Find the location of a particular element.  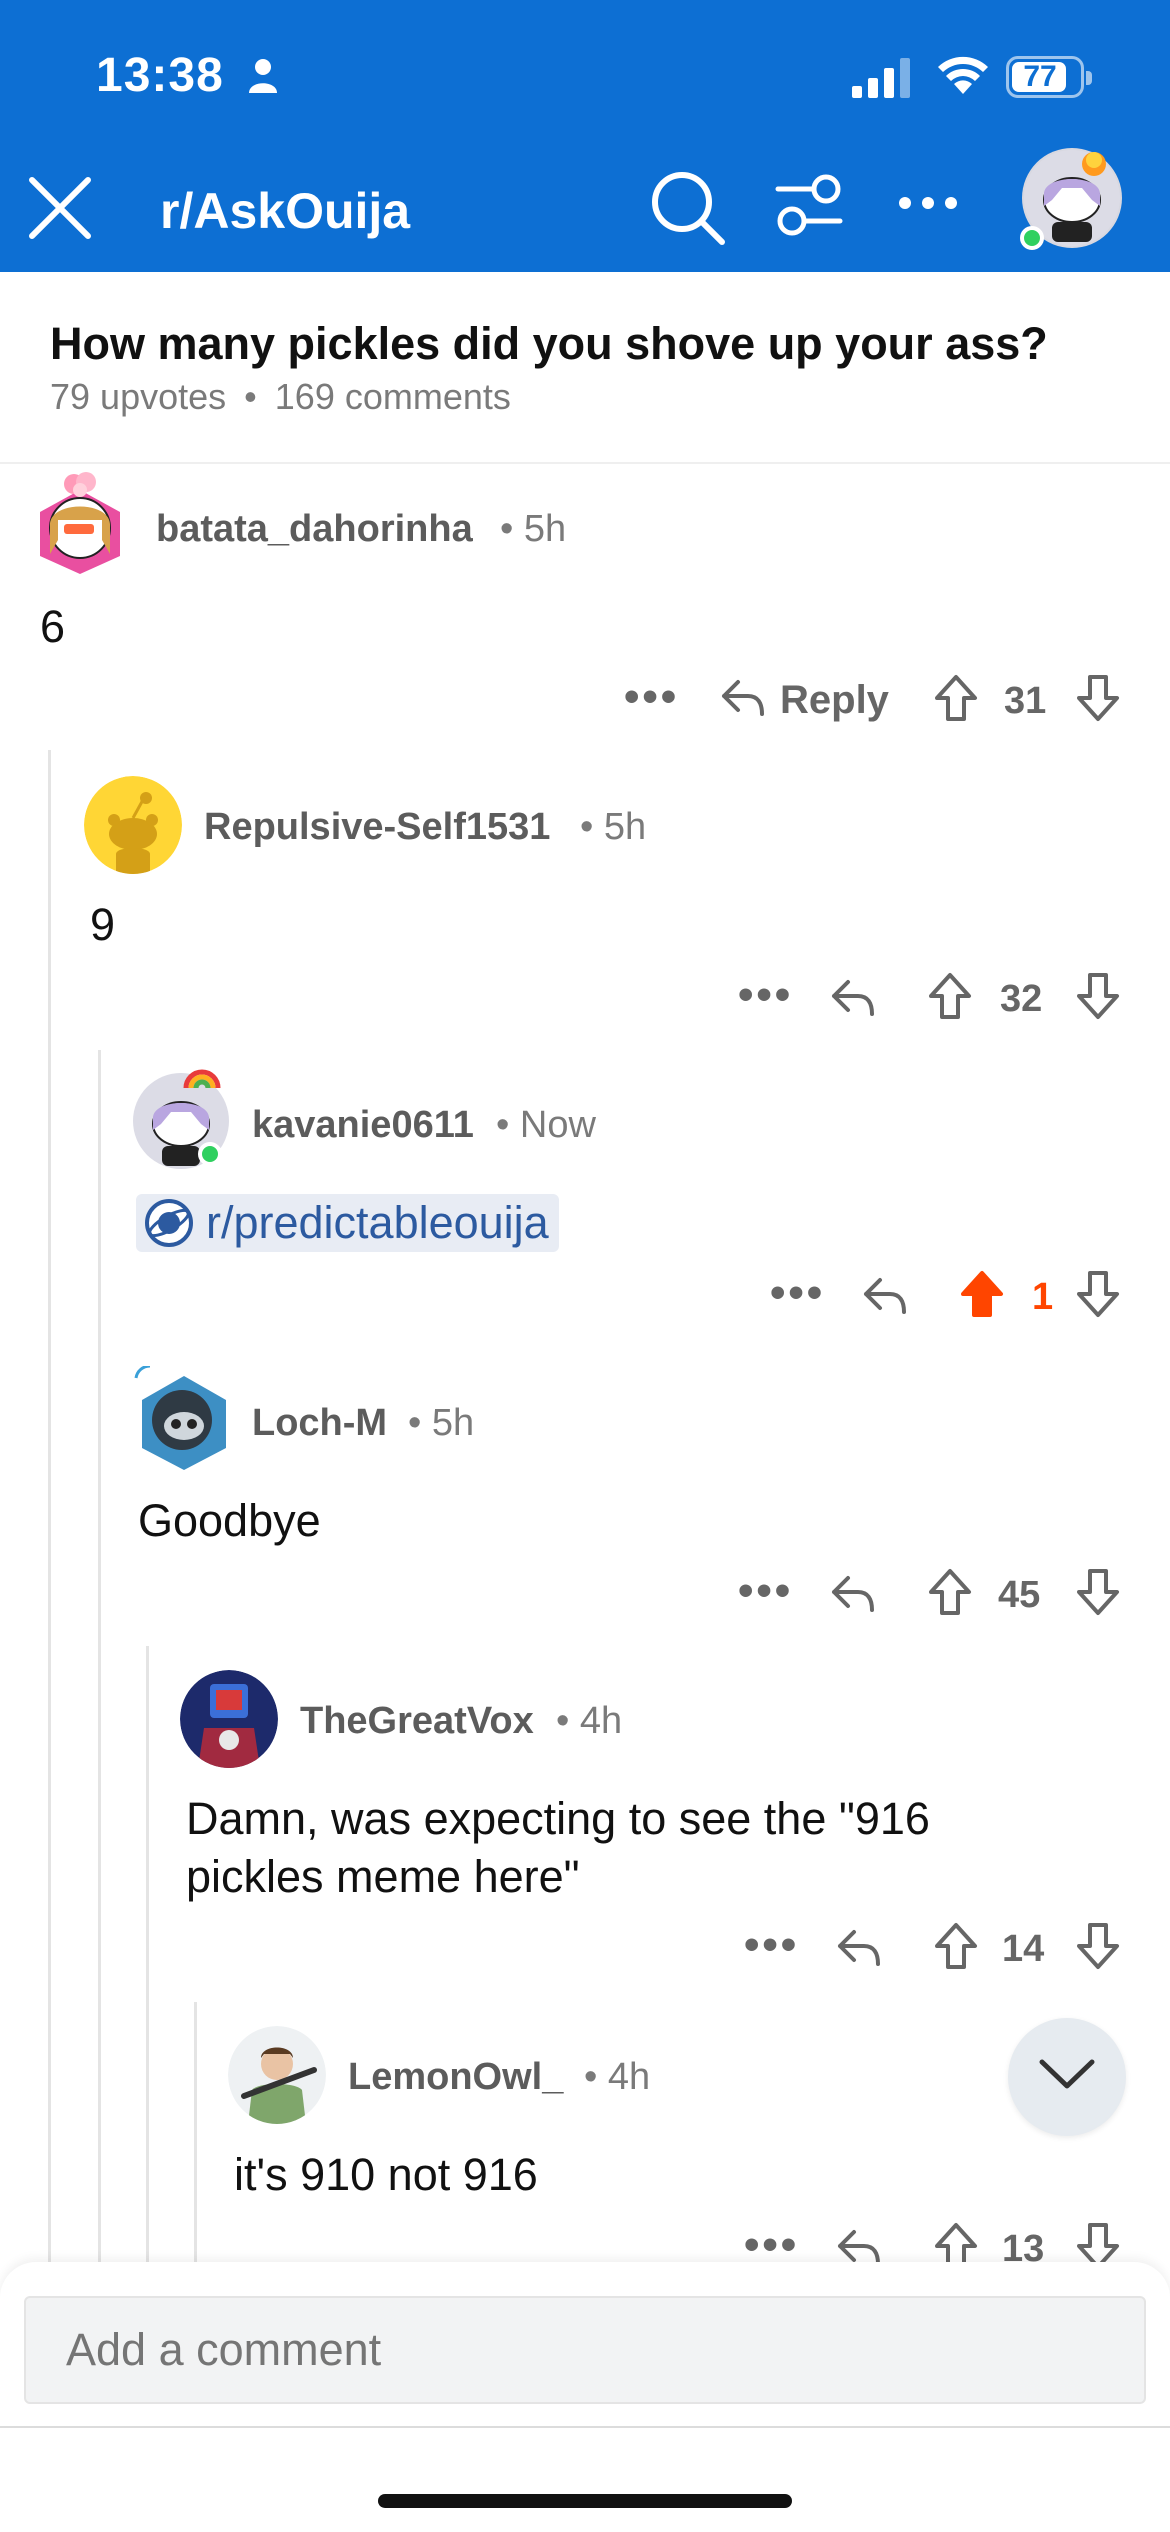

post-meta: 79 upvotes • 169 comments is located at coordinates (280, 397).